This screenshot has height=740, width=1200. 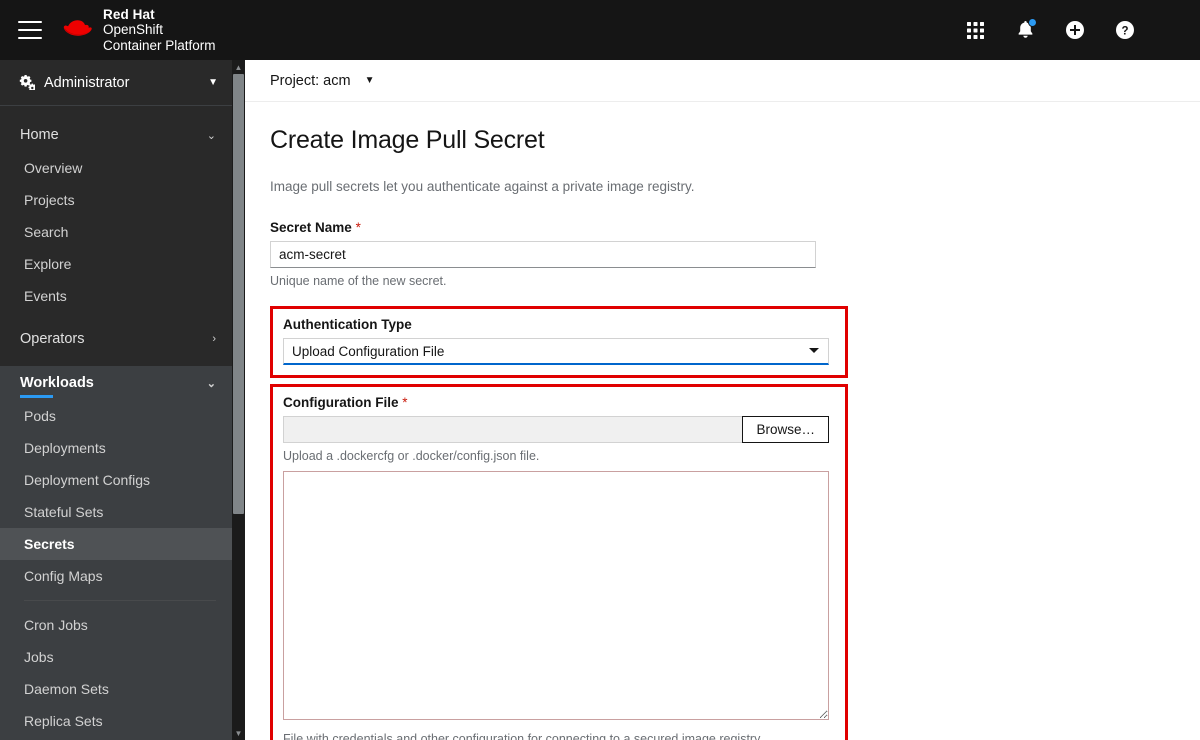 What do you see at coordinates (39, 135) in the screenshot?
I see `nav-group-label: Home` at bounding box center [39, 135].